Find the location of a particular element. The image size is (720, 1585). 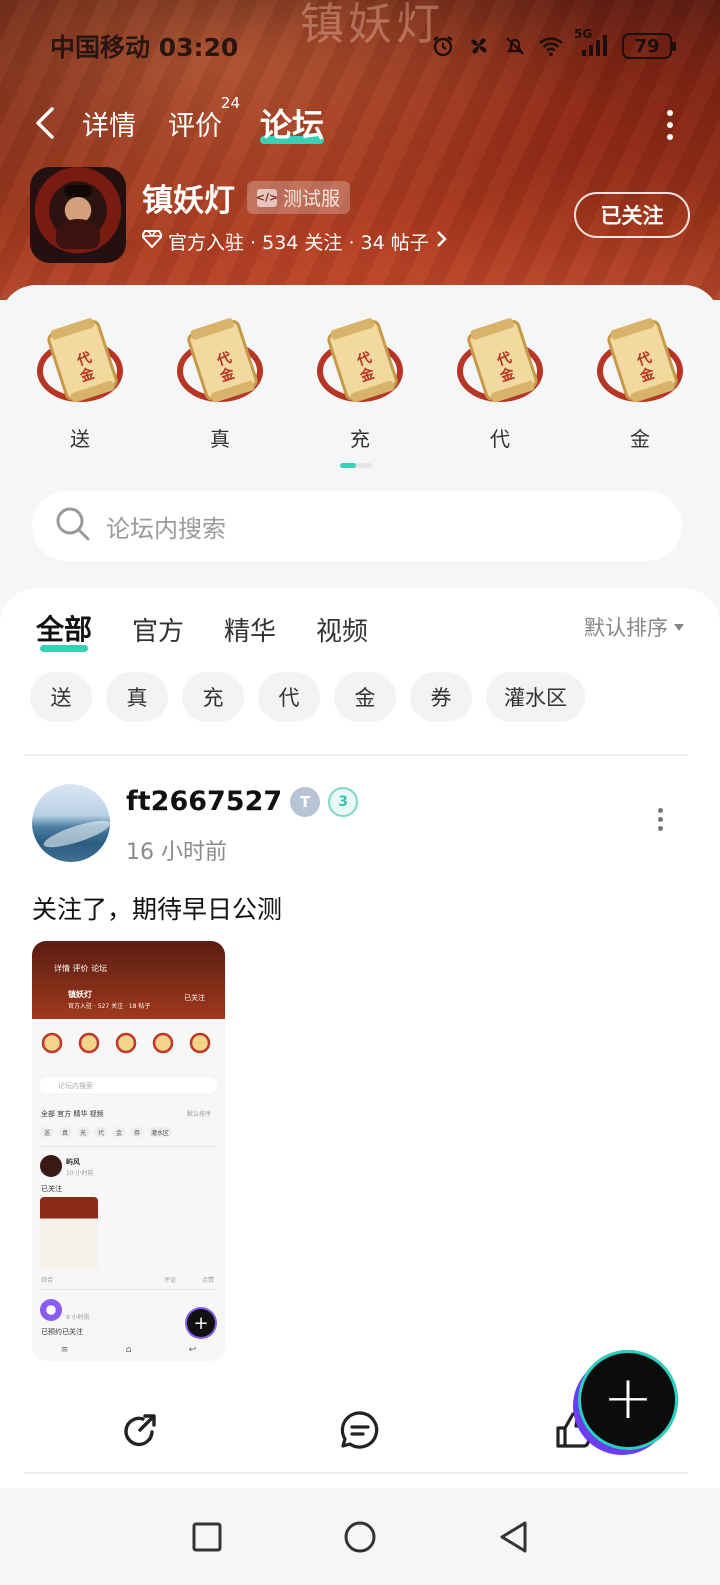

status-bar: 中国移动 03:20 5G 79 is located at coordinates (360, 45).